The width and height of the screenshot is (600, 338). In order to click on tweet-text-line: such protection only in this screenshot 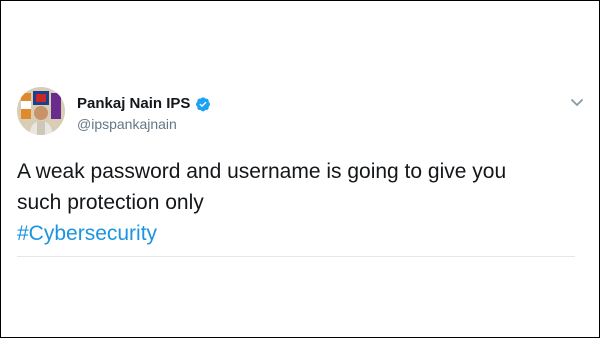, I will do `click(110, 202)`.